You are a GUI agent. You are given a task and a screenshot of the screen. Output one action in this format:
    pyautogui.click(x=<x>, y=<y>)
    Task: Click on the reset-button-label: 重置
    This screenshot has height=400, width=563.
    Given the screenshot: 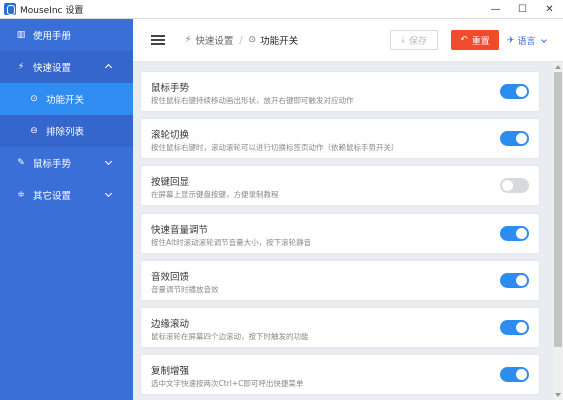 What is the action you would take?
    pyautogui.click(x=480, y=41)
    